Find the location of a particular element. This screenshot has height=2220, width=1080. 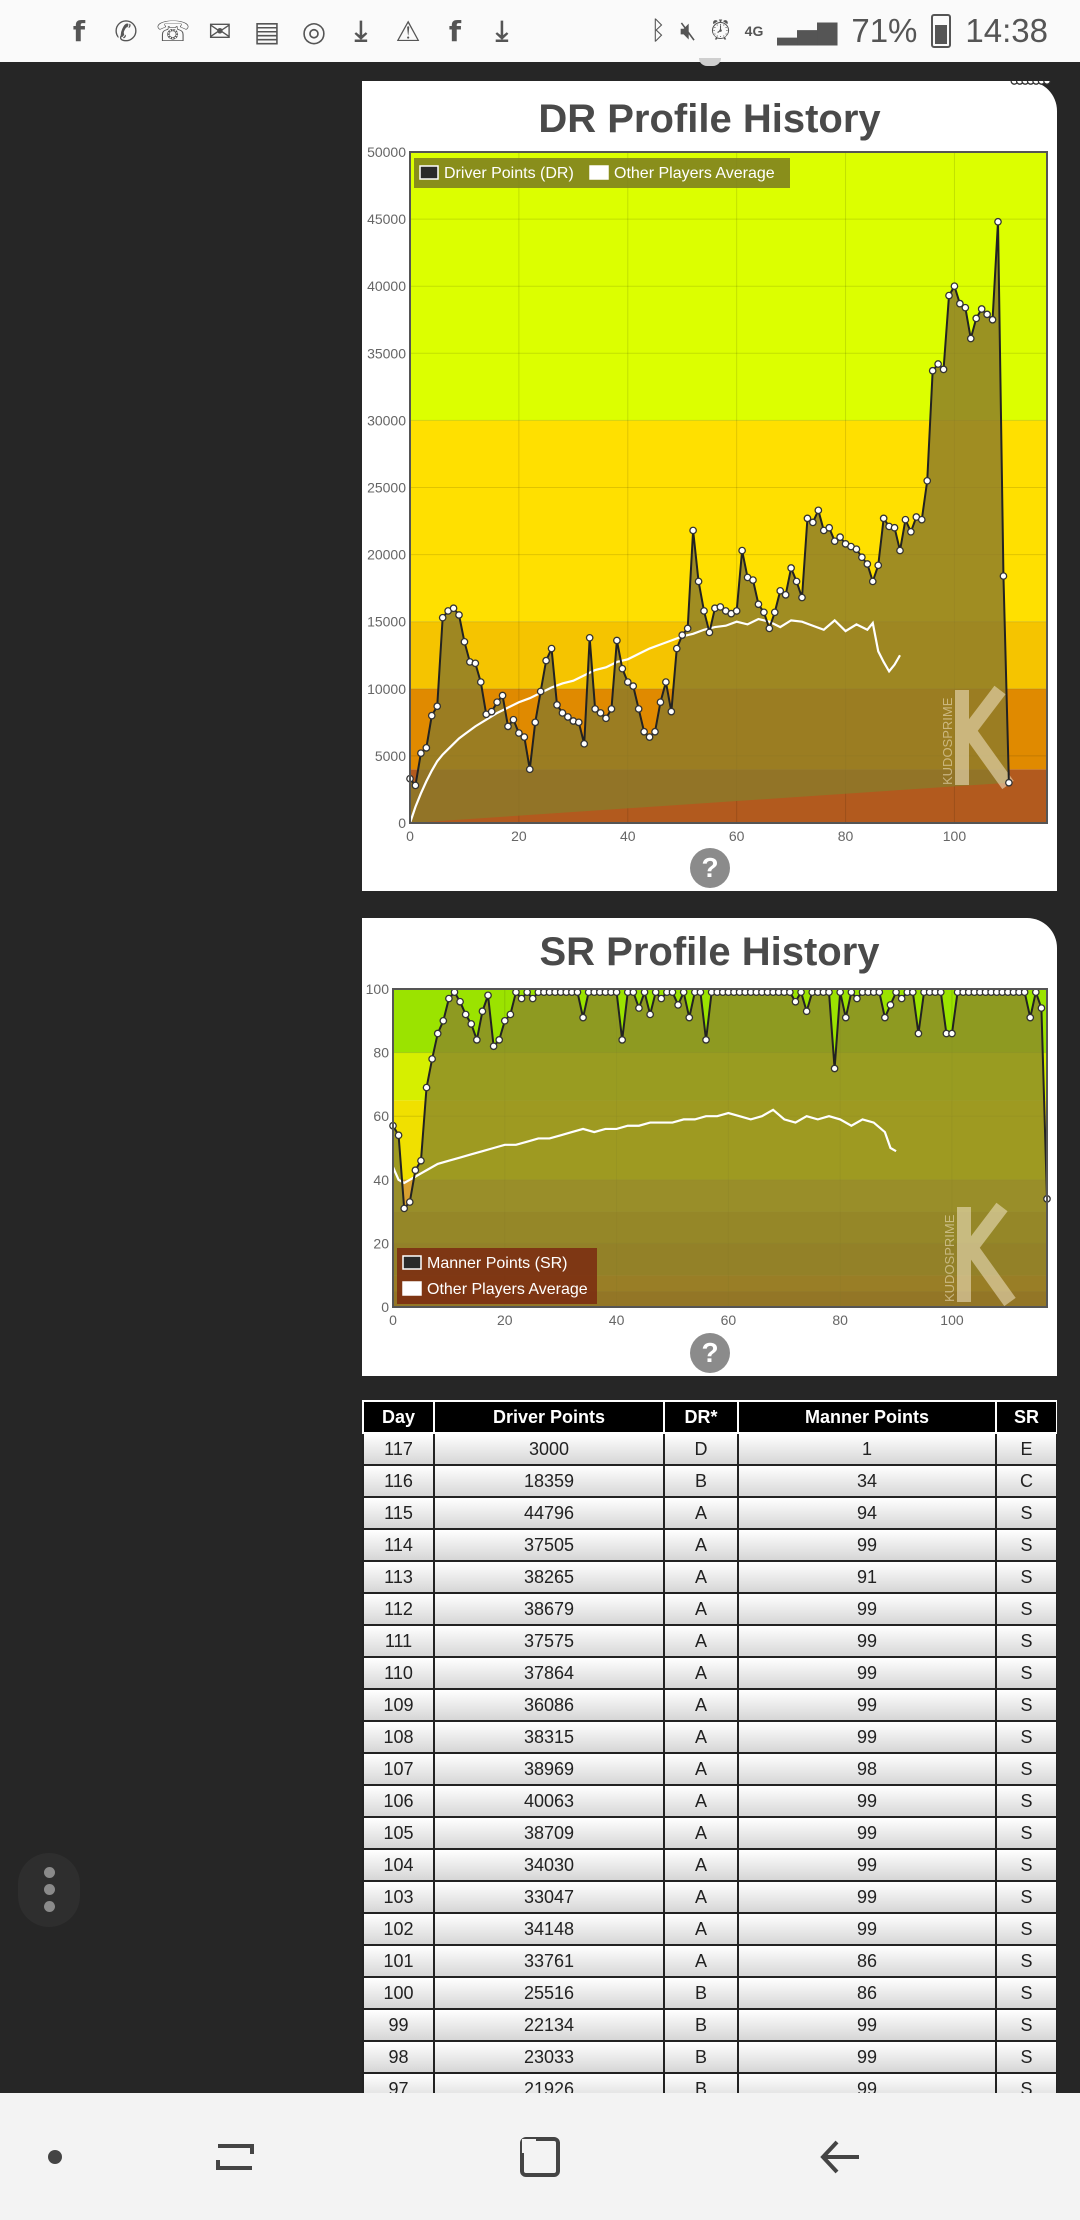

col-header-day: Day is located at coordinates (398, 1417).